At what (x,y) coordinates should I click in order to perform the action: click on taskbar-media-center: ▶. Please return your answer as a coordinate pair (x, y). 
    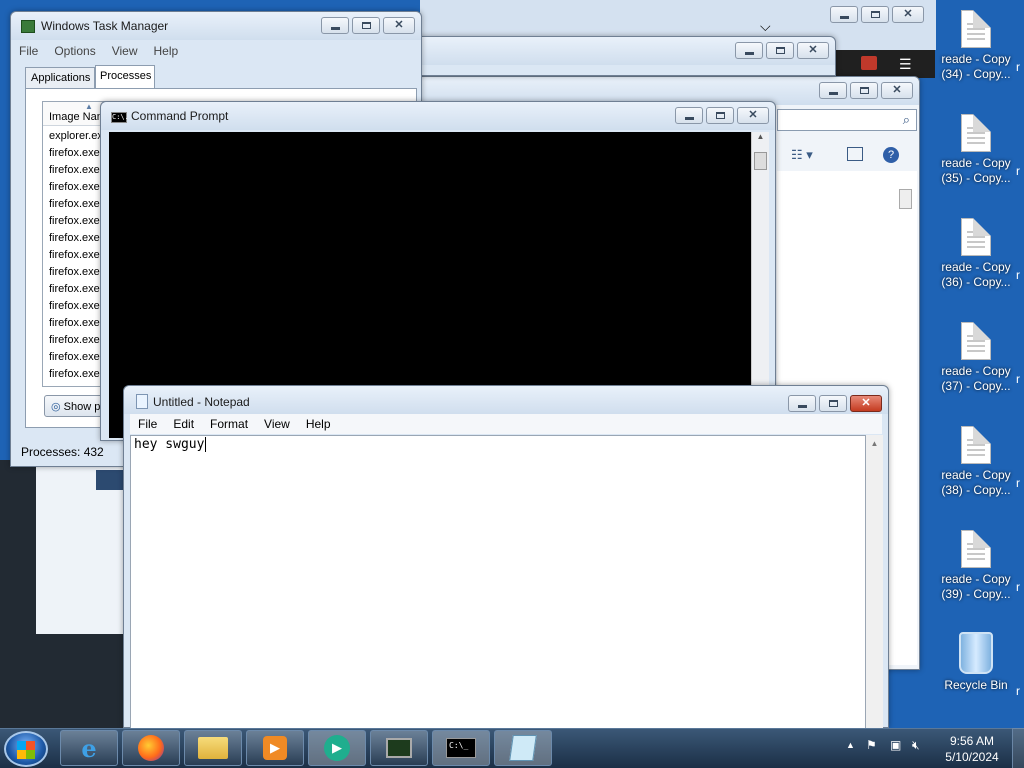
    Looking at the image, I should click on (337, 748).